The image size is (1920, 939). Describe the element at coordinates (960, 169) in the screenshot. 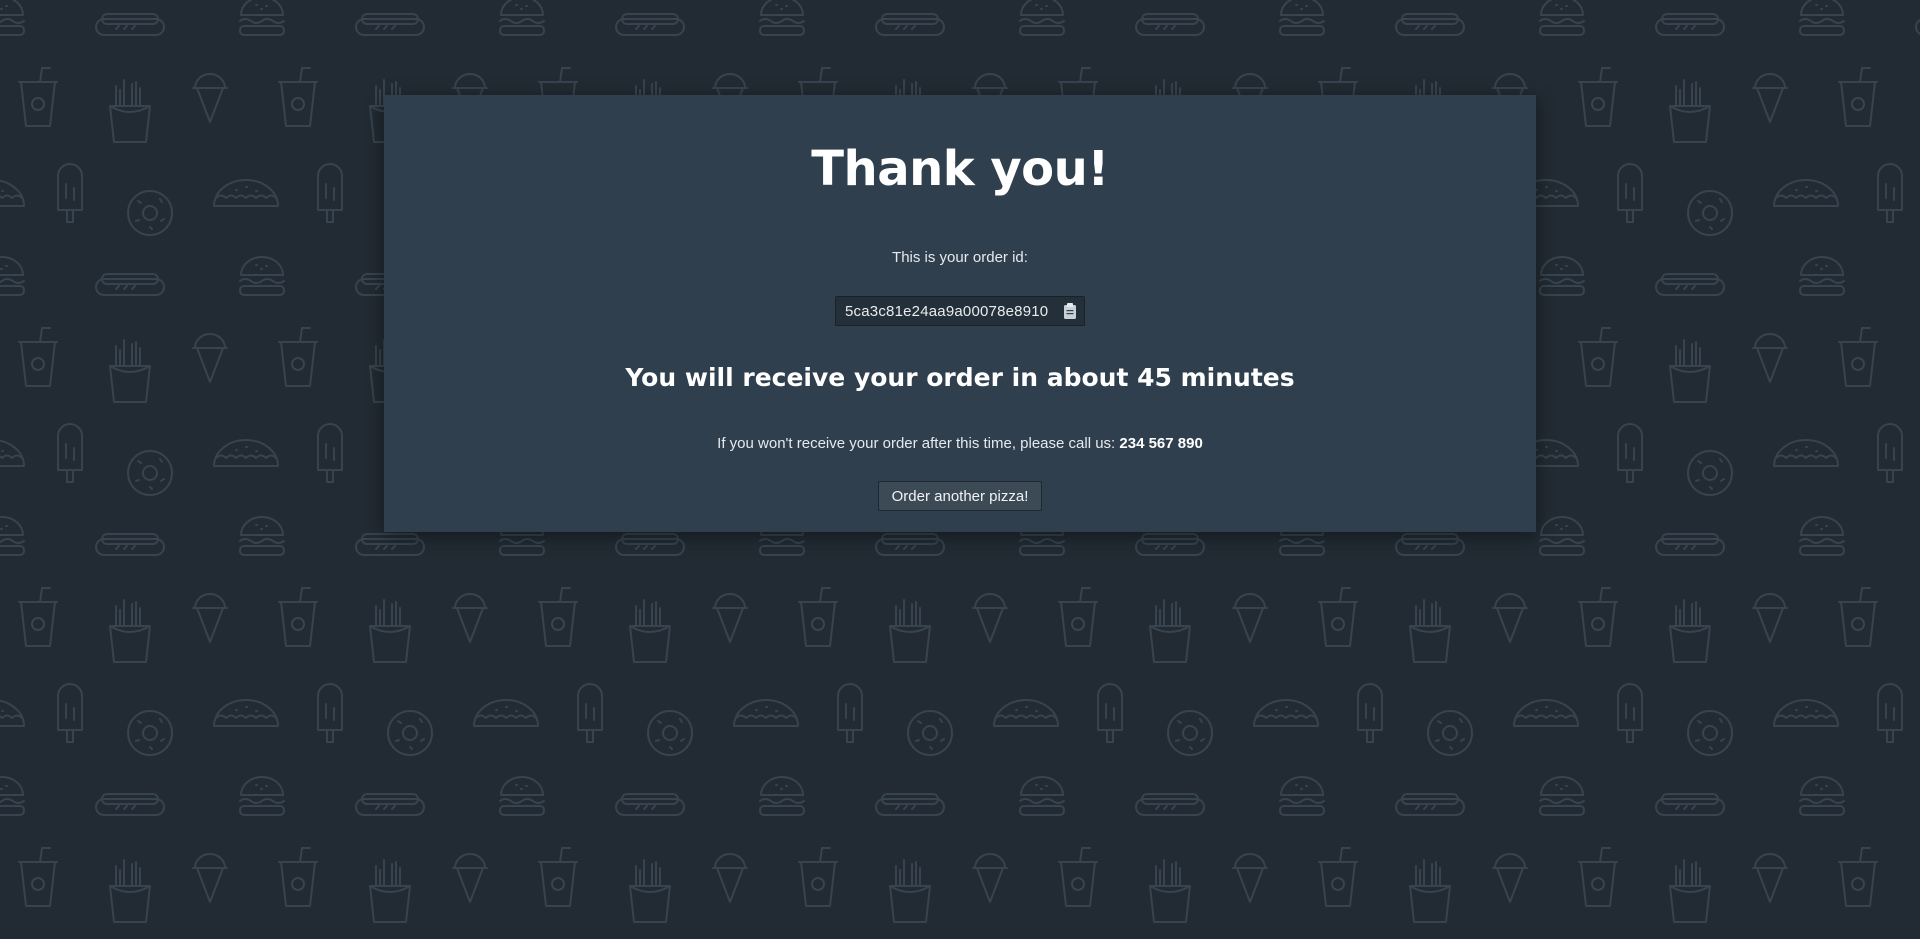

I see `page-title: Thank you!` at that location.